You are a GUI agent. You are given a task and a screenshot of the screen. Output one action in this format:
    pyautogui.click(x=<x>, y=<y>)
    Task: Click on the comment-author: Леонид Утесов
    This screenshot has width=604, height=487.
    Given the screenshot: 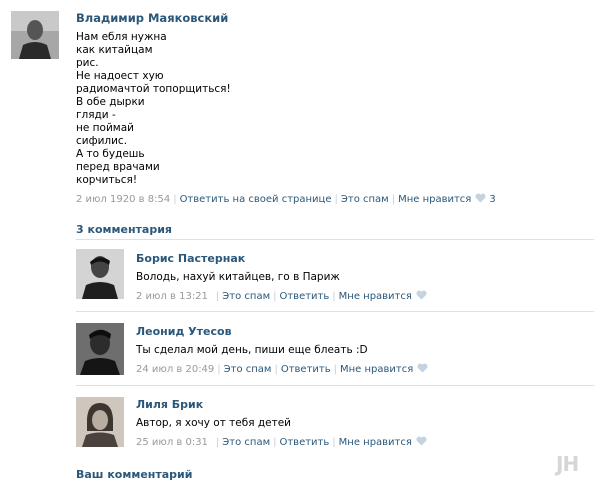 What is the action you would take?
    pyautogui.click(x=184, y=331)
    